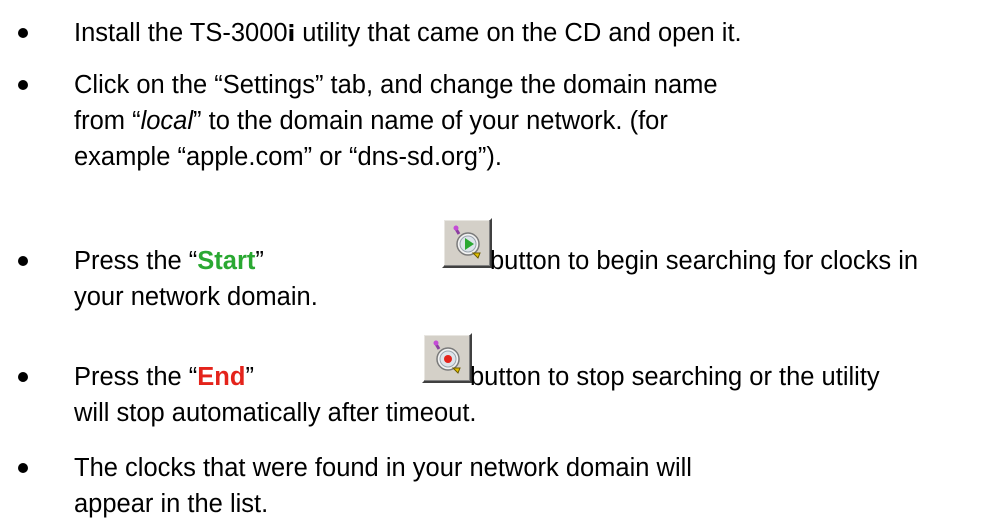  What do you see at coordinates (704, 261) in the screenshot?
I see `item3-text-after: button to begin searching for clocks in` at bounding box center [704, 261].